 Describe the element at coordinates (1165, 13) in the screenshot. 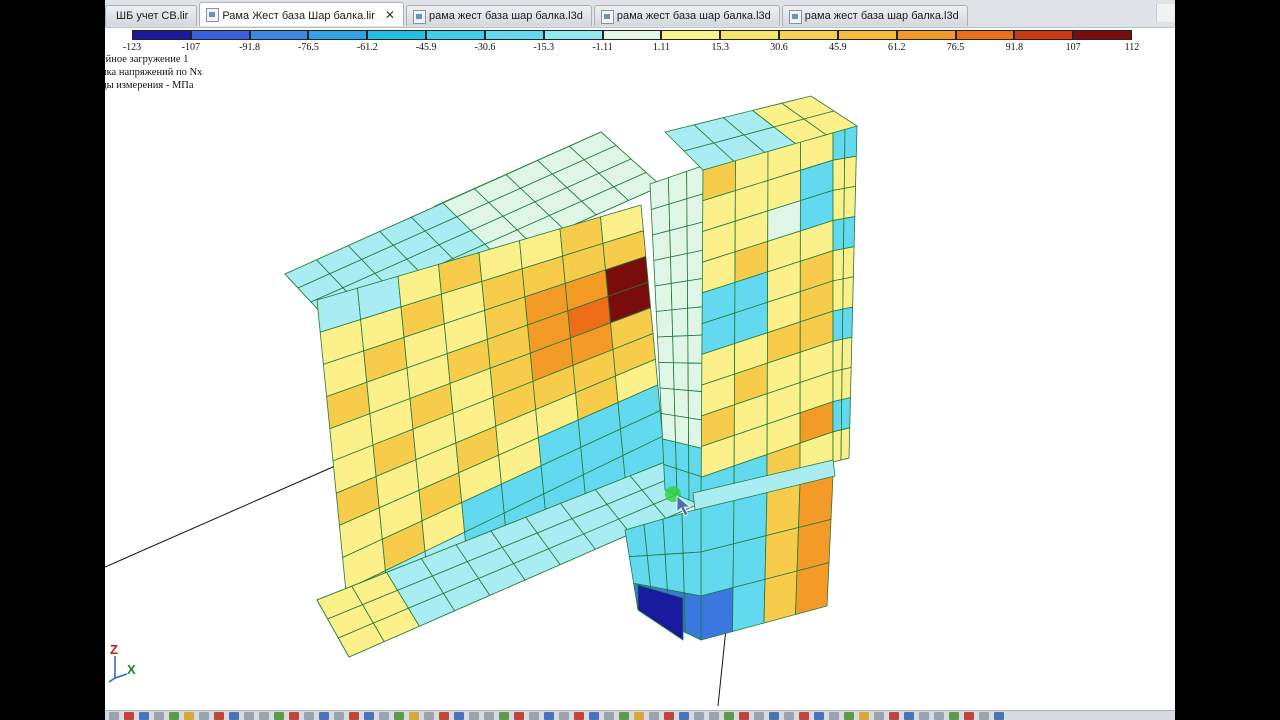

I see `window-menu-button` at that location.